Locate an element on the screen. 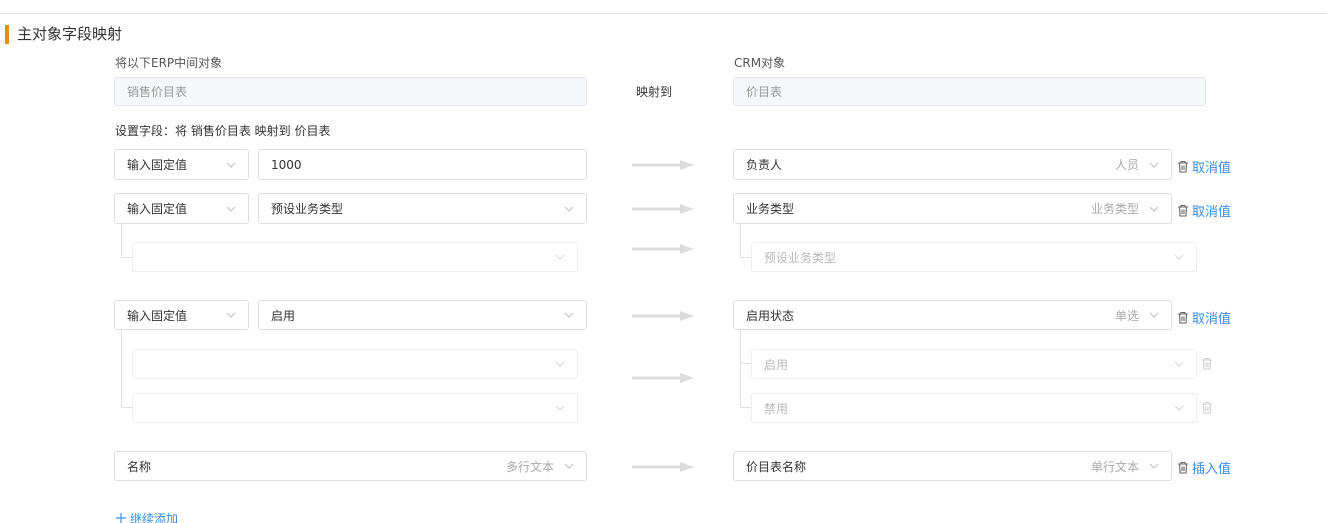 Image resolution: width=1327 pixels, height=523 pixels. plus-icon is located at coordinates (121, 517).